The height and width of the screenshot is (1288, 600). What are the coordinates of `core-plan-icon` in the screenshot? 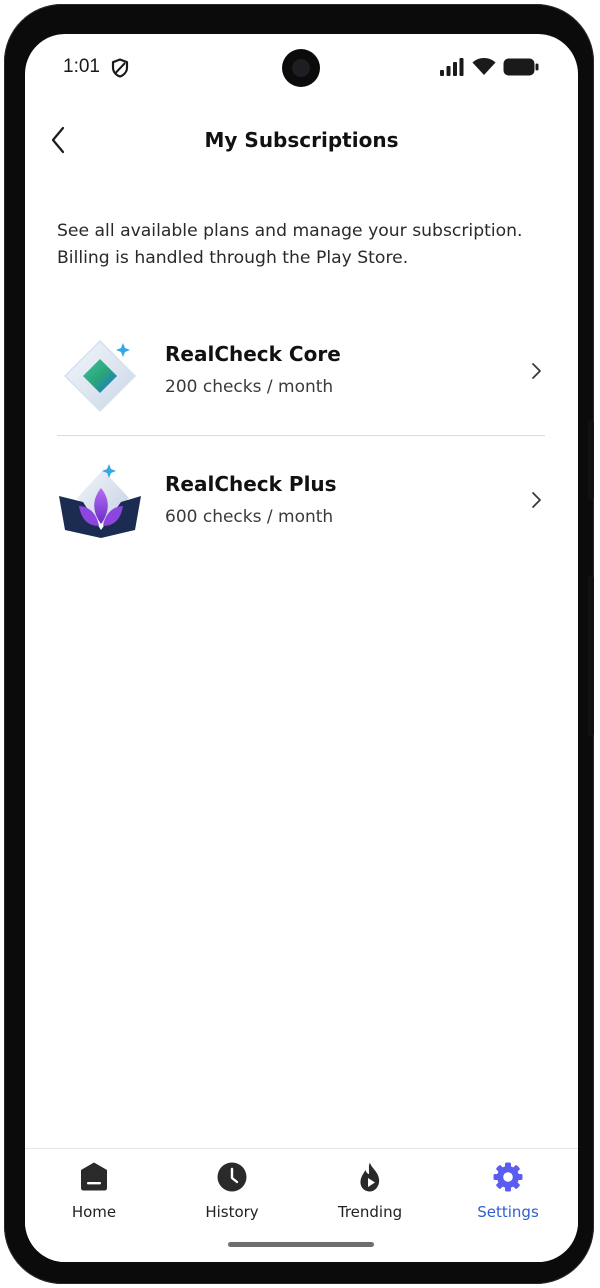 It's located at (100, 376).